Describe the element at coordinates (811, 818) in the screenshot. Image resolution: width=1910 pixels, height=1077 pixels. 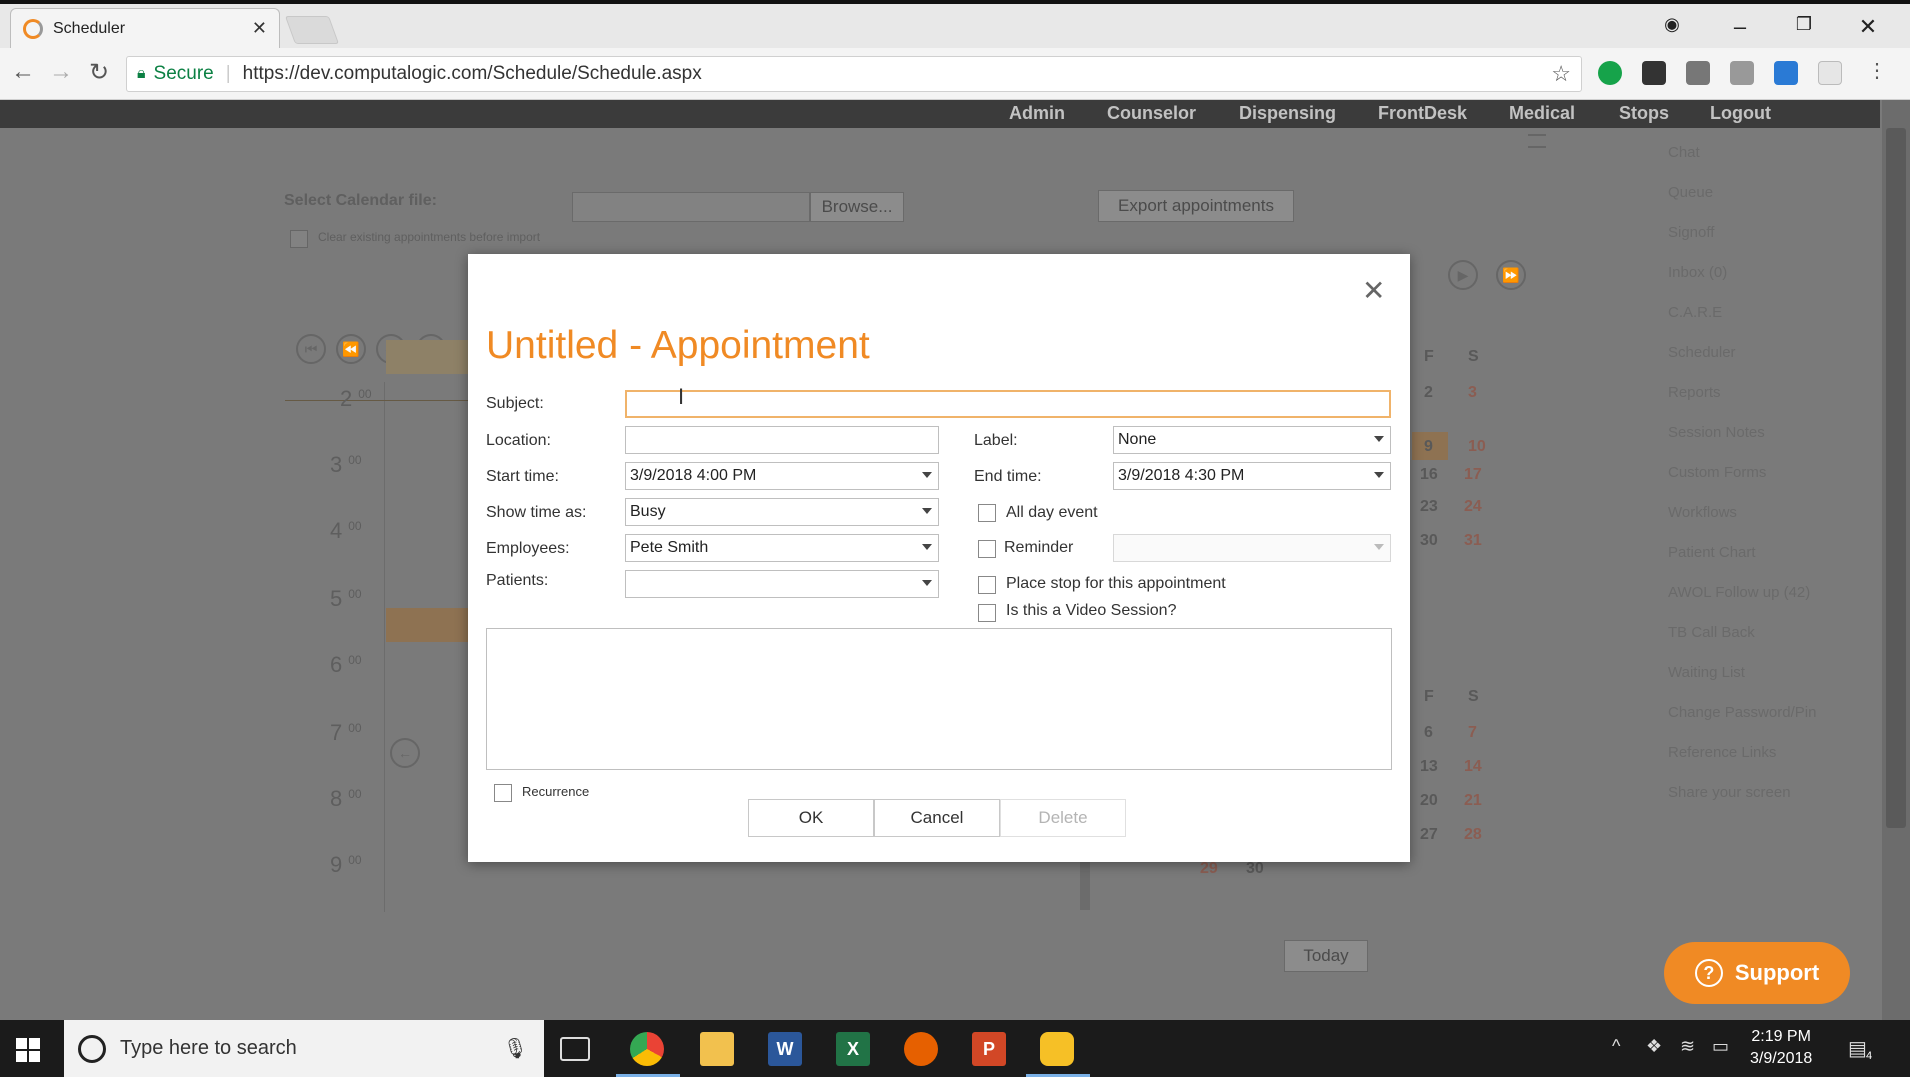
I see `ok-button: OK` at that location.